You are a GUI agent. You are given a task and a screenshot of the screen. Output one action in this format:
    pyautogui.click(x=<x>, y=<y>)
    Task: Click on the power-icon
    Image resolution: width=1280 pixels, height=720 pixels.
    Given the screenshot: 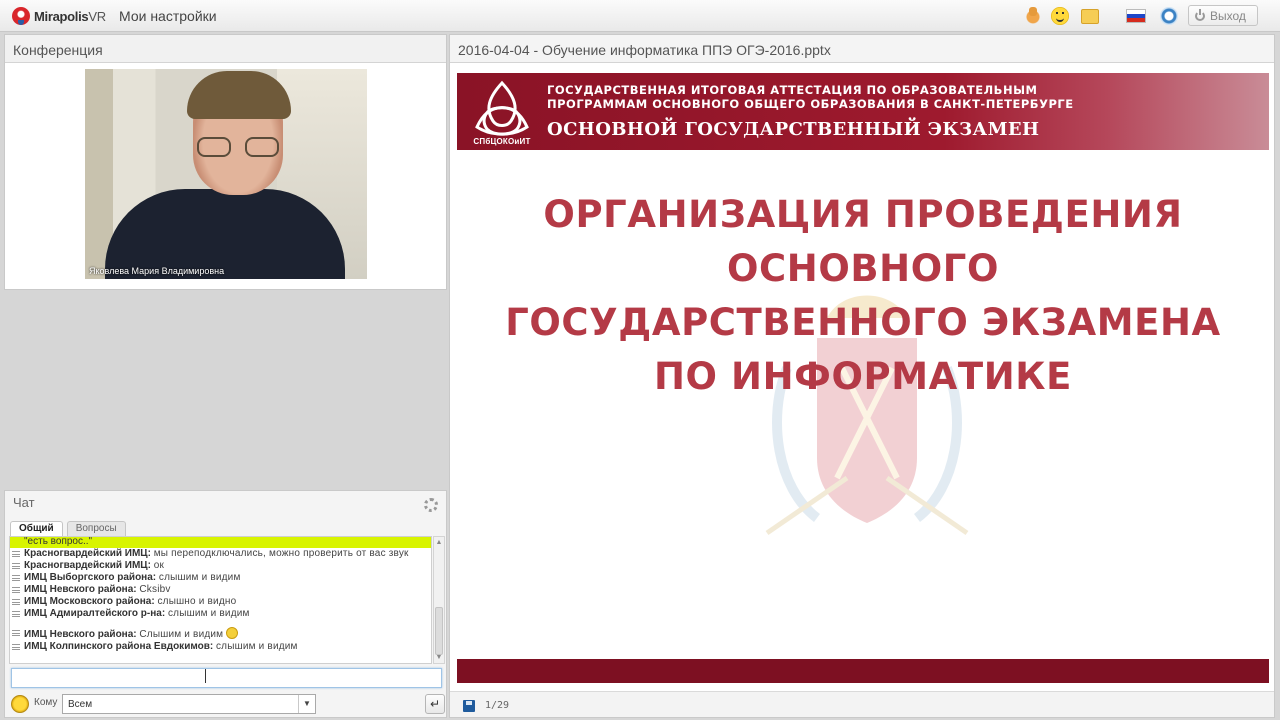 What is the action you would take?
    pyautogui.click(x=1200, y=14)
    